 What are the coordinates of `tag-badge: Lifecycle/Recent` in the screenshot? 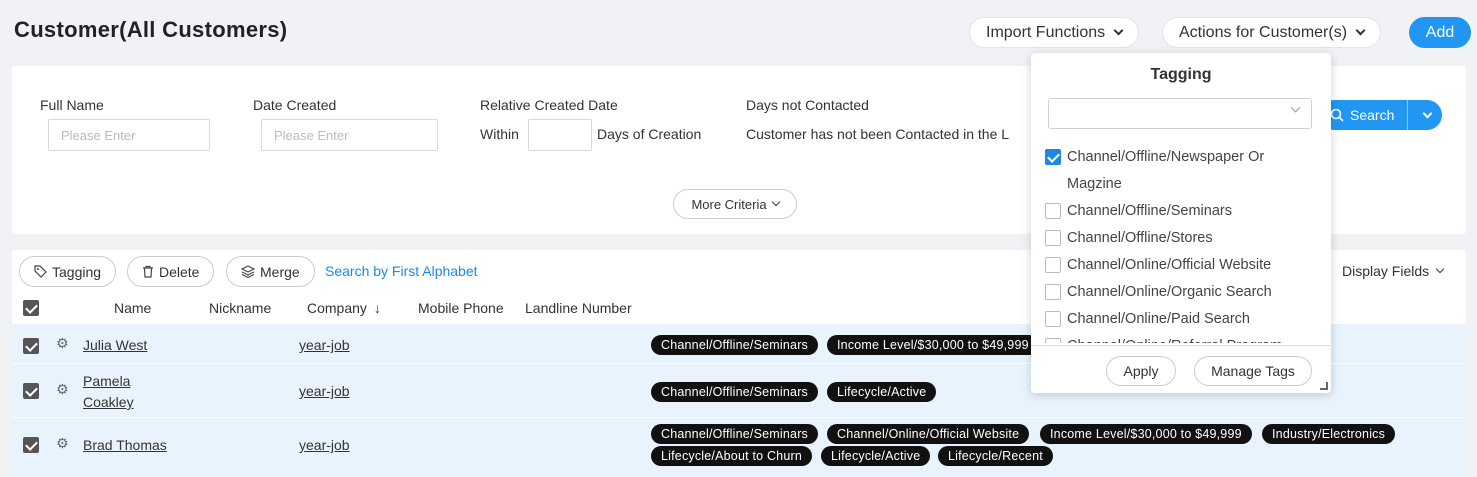 It's located at (995, 456).